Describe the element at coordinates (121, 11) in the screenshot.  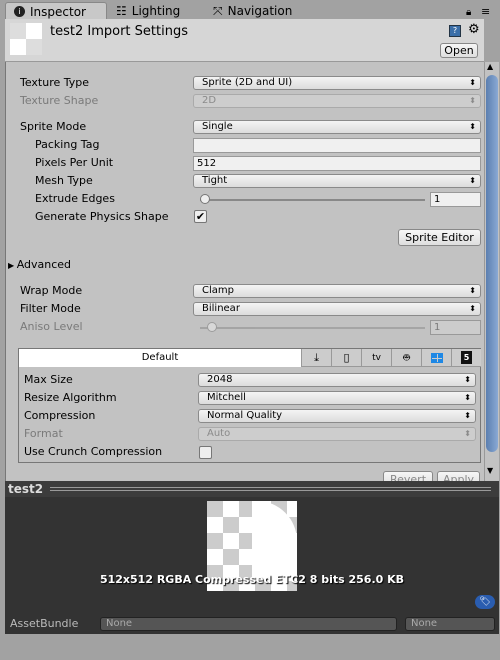
I see `lighting-icon: ☷` at that location.